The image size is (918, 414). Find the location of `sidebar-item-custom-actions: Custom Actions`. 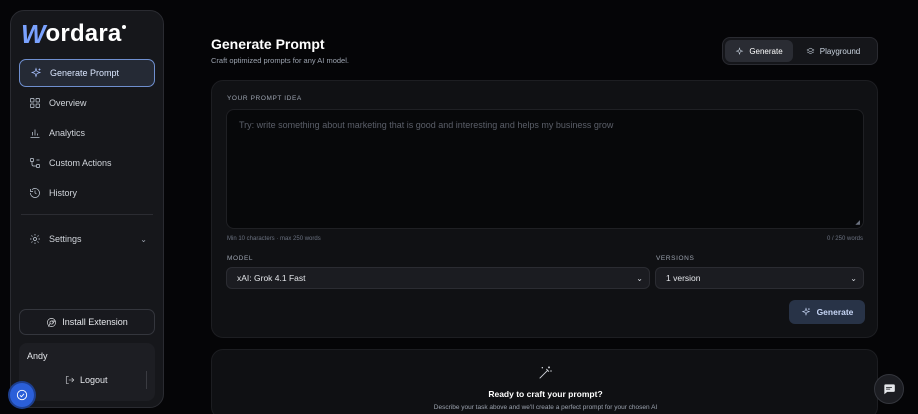

sidebar-item-custom-actions: Custom Actions is located at coordinates (87, 163).